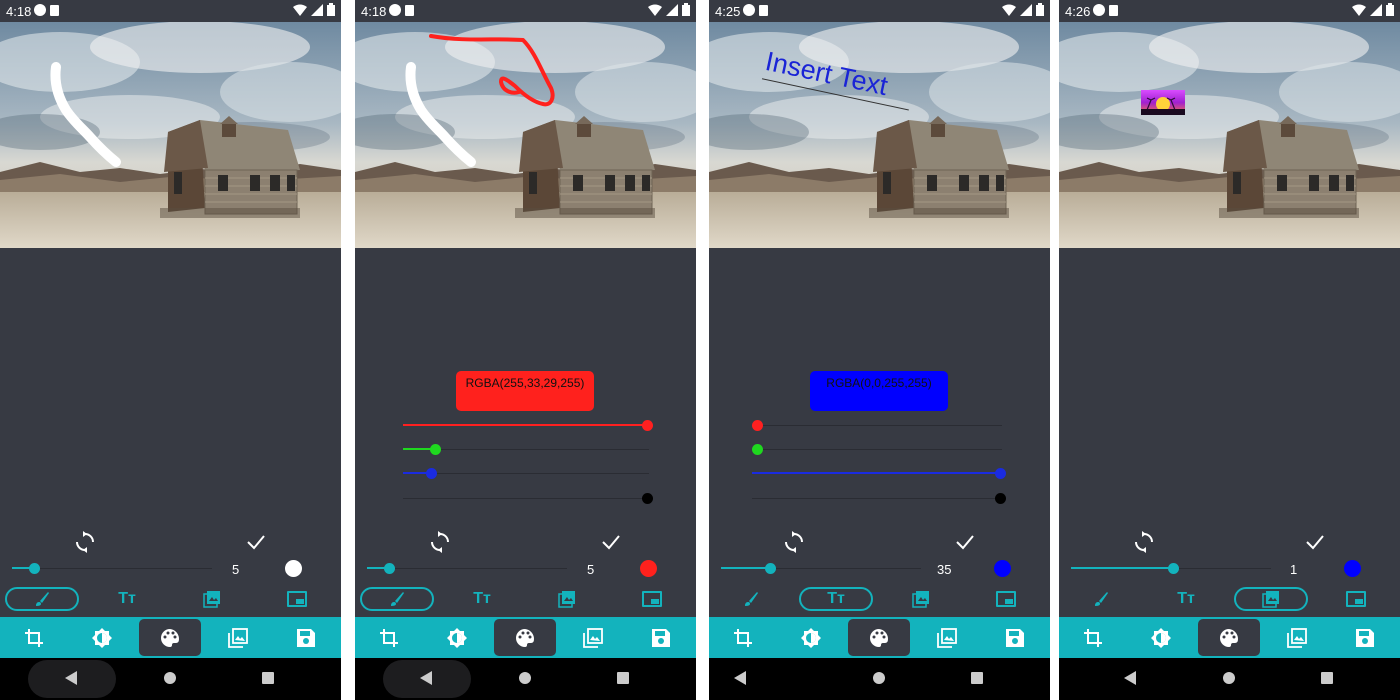  What do you see at coordinates (1026, 9) in the screenshot?
I see `signal-icon` at bounding box center [1026, 9].